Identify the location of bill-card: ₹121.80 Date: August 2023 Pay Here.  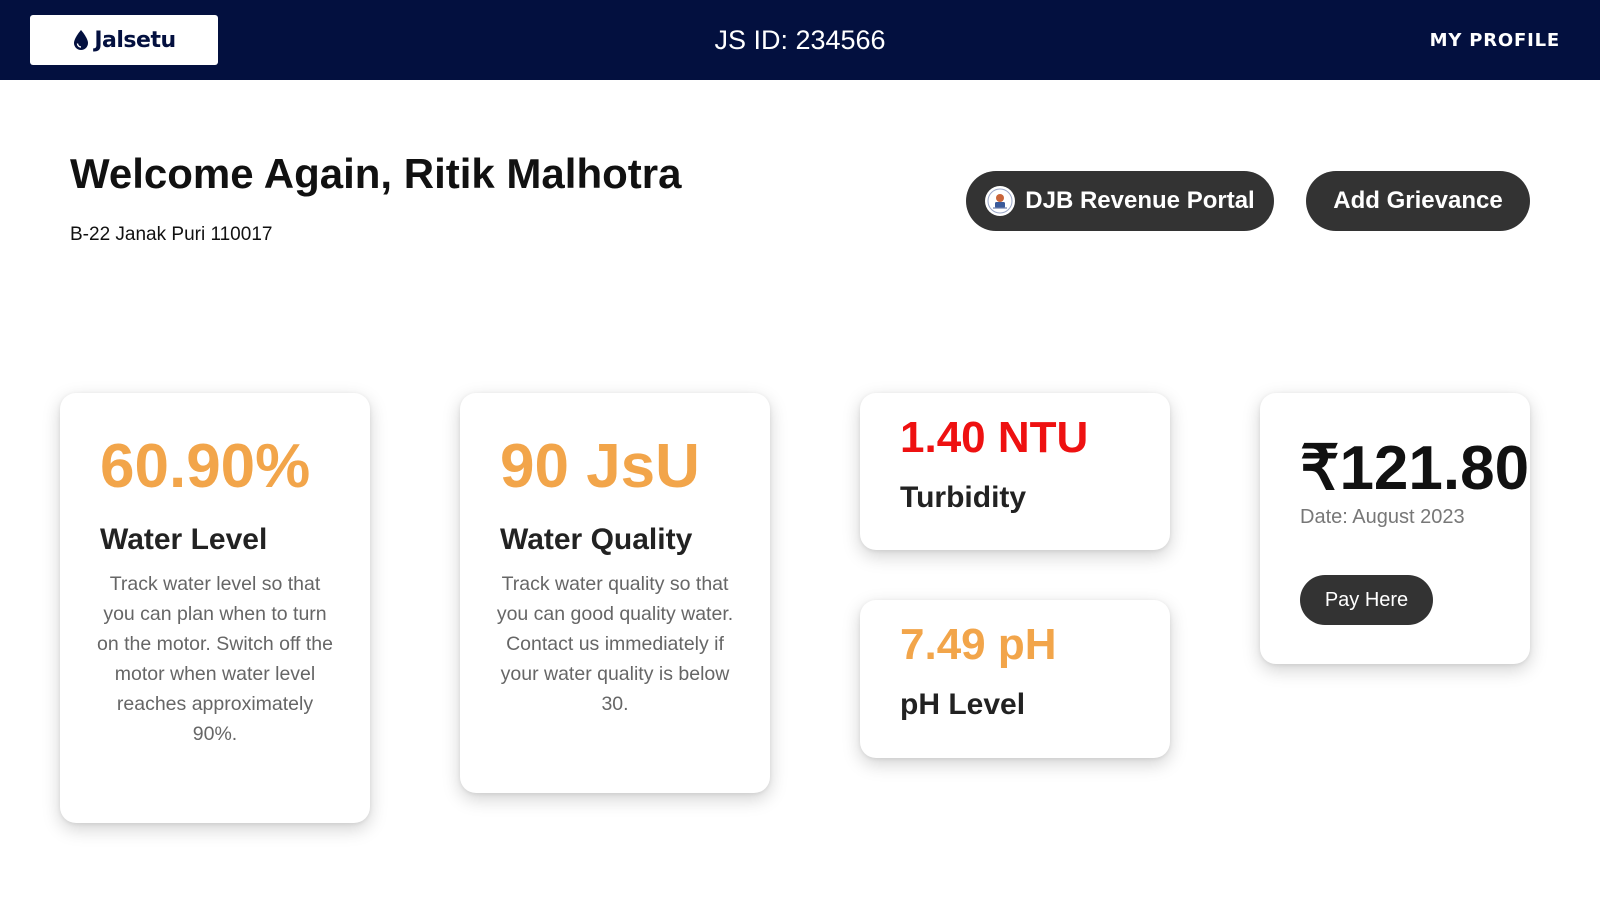
(1395, 528).